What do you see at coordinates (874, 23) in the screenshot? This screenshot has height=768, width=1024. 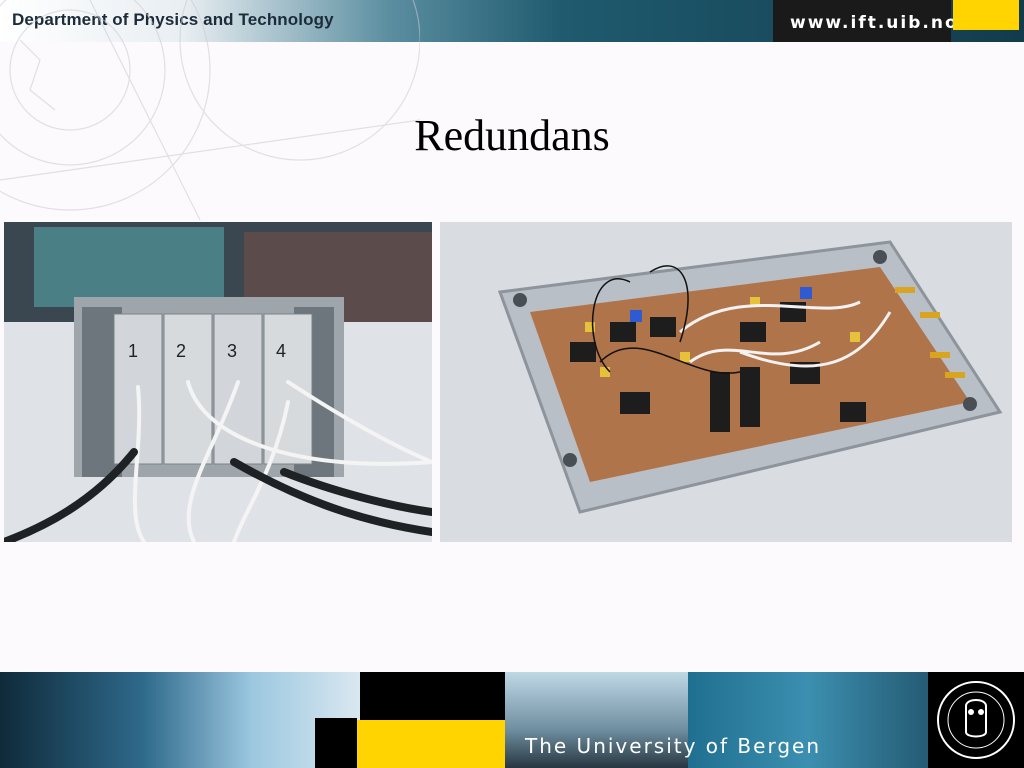 I see `website-url: www.ift.uib.no` at bounding box center [874, 23].